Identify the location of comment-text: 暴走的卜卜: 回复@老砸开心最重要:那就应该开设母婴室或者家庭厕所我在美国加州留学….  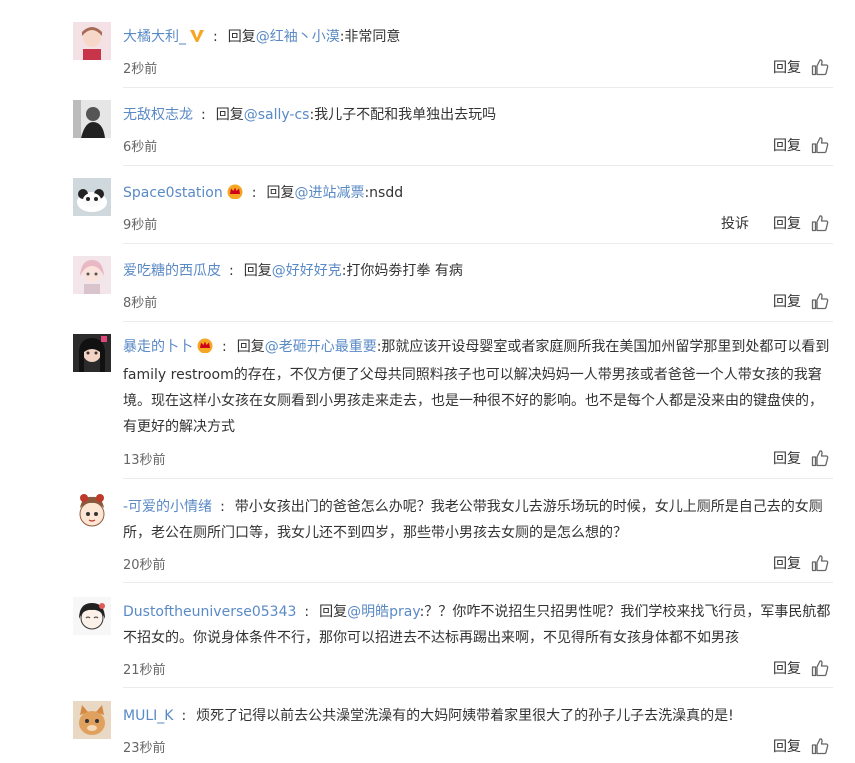
(478, 387).